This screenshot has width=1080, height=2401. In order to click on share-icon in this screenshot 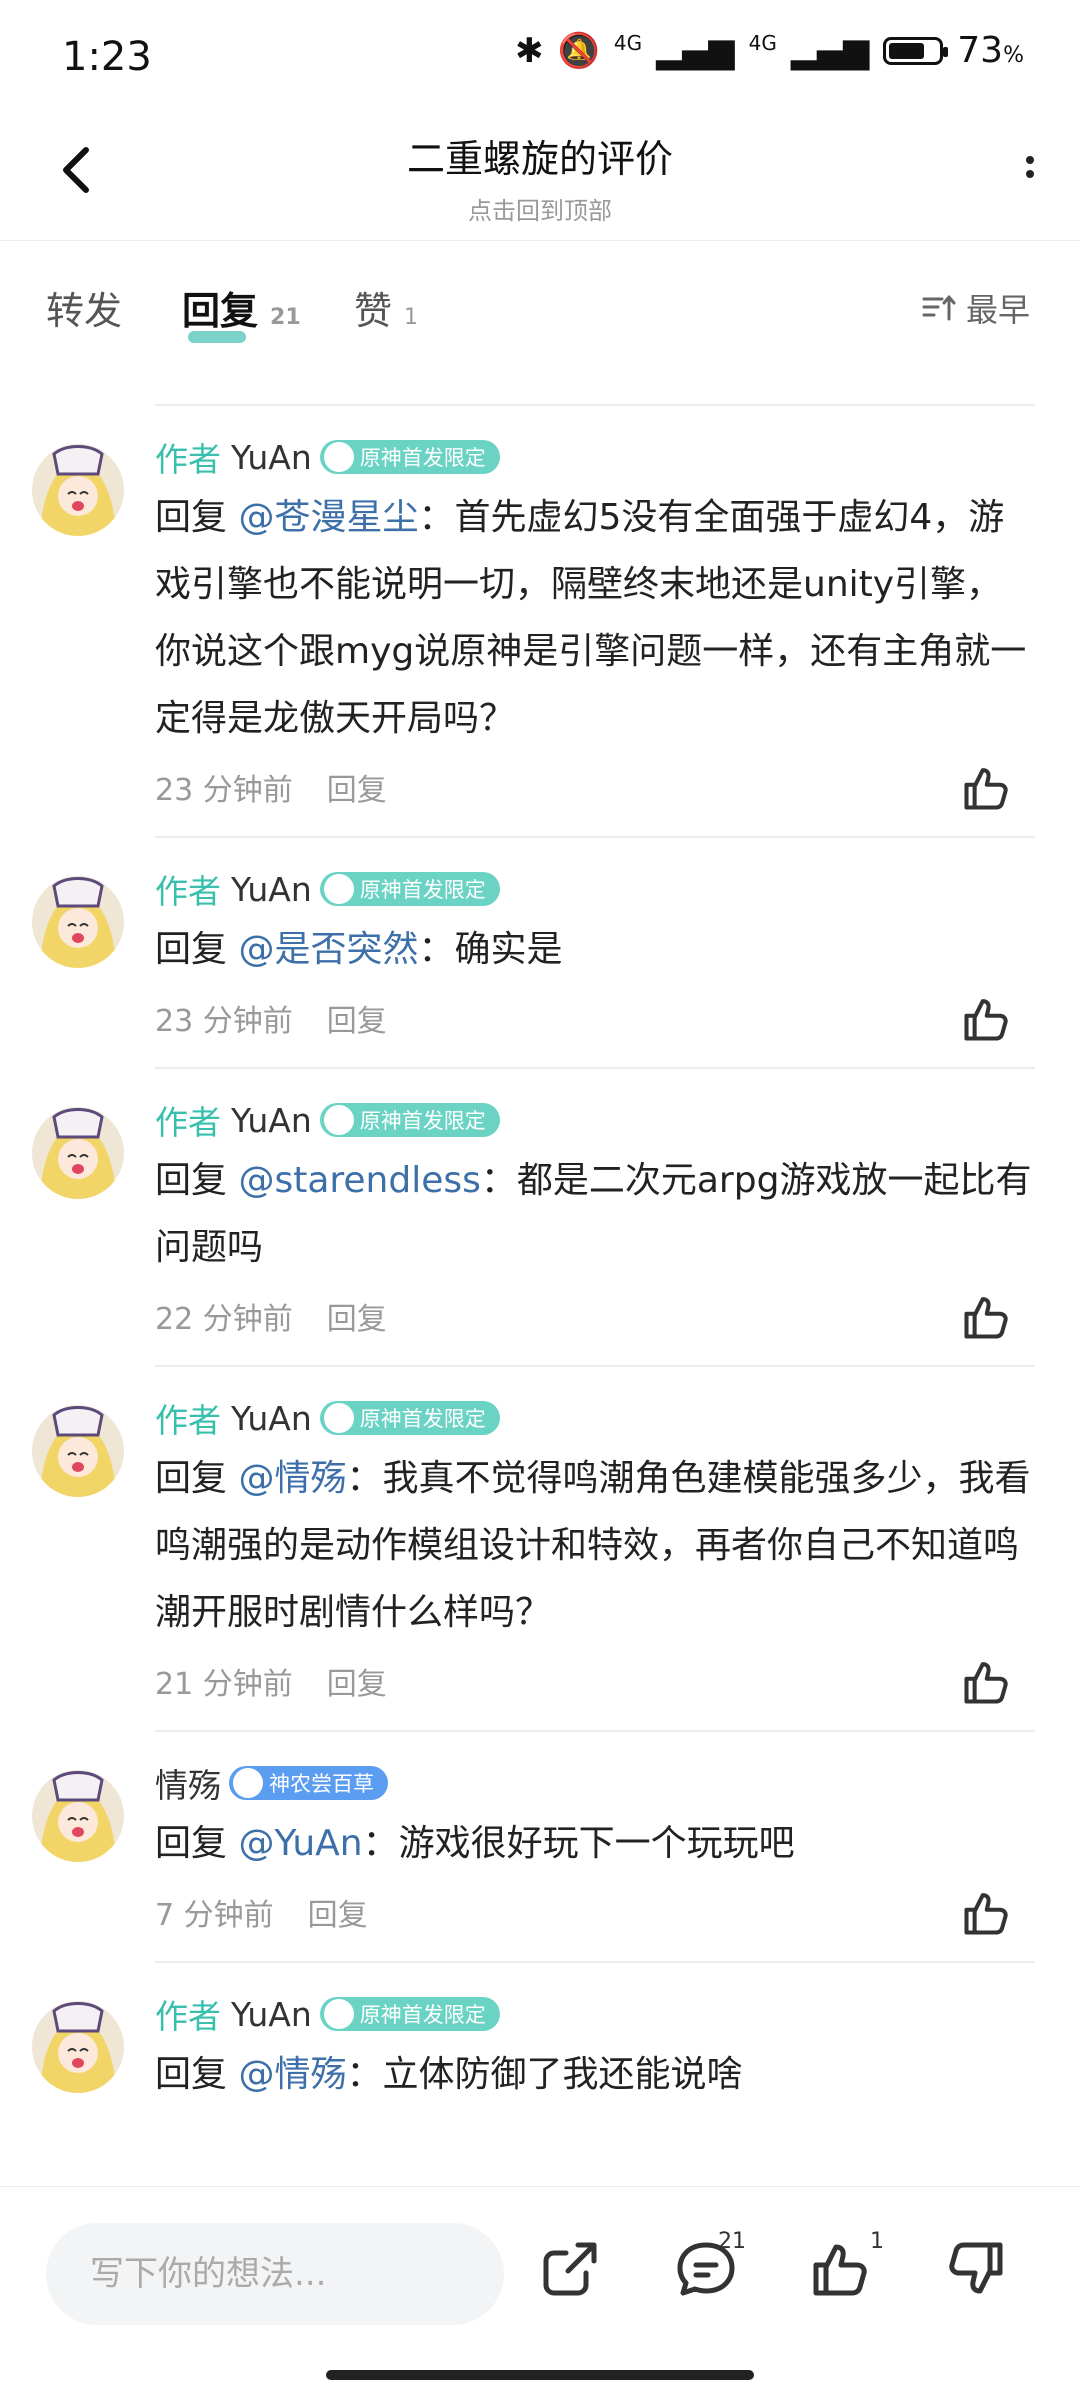, I will do `click(570, 2269)`.